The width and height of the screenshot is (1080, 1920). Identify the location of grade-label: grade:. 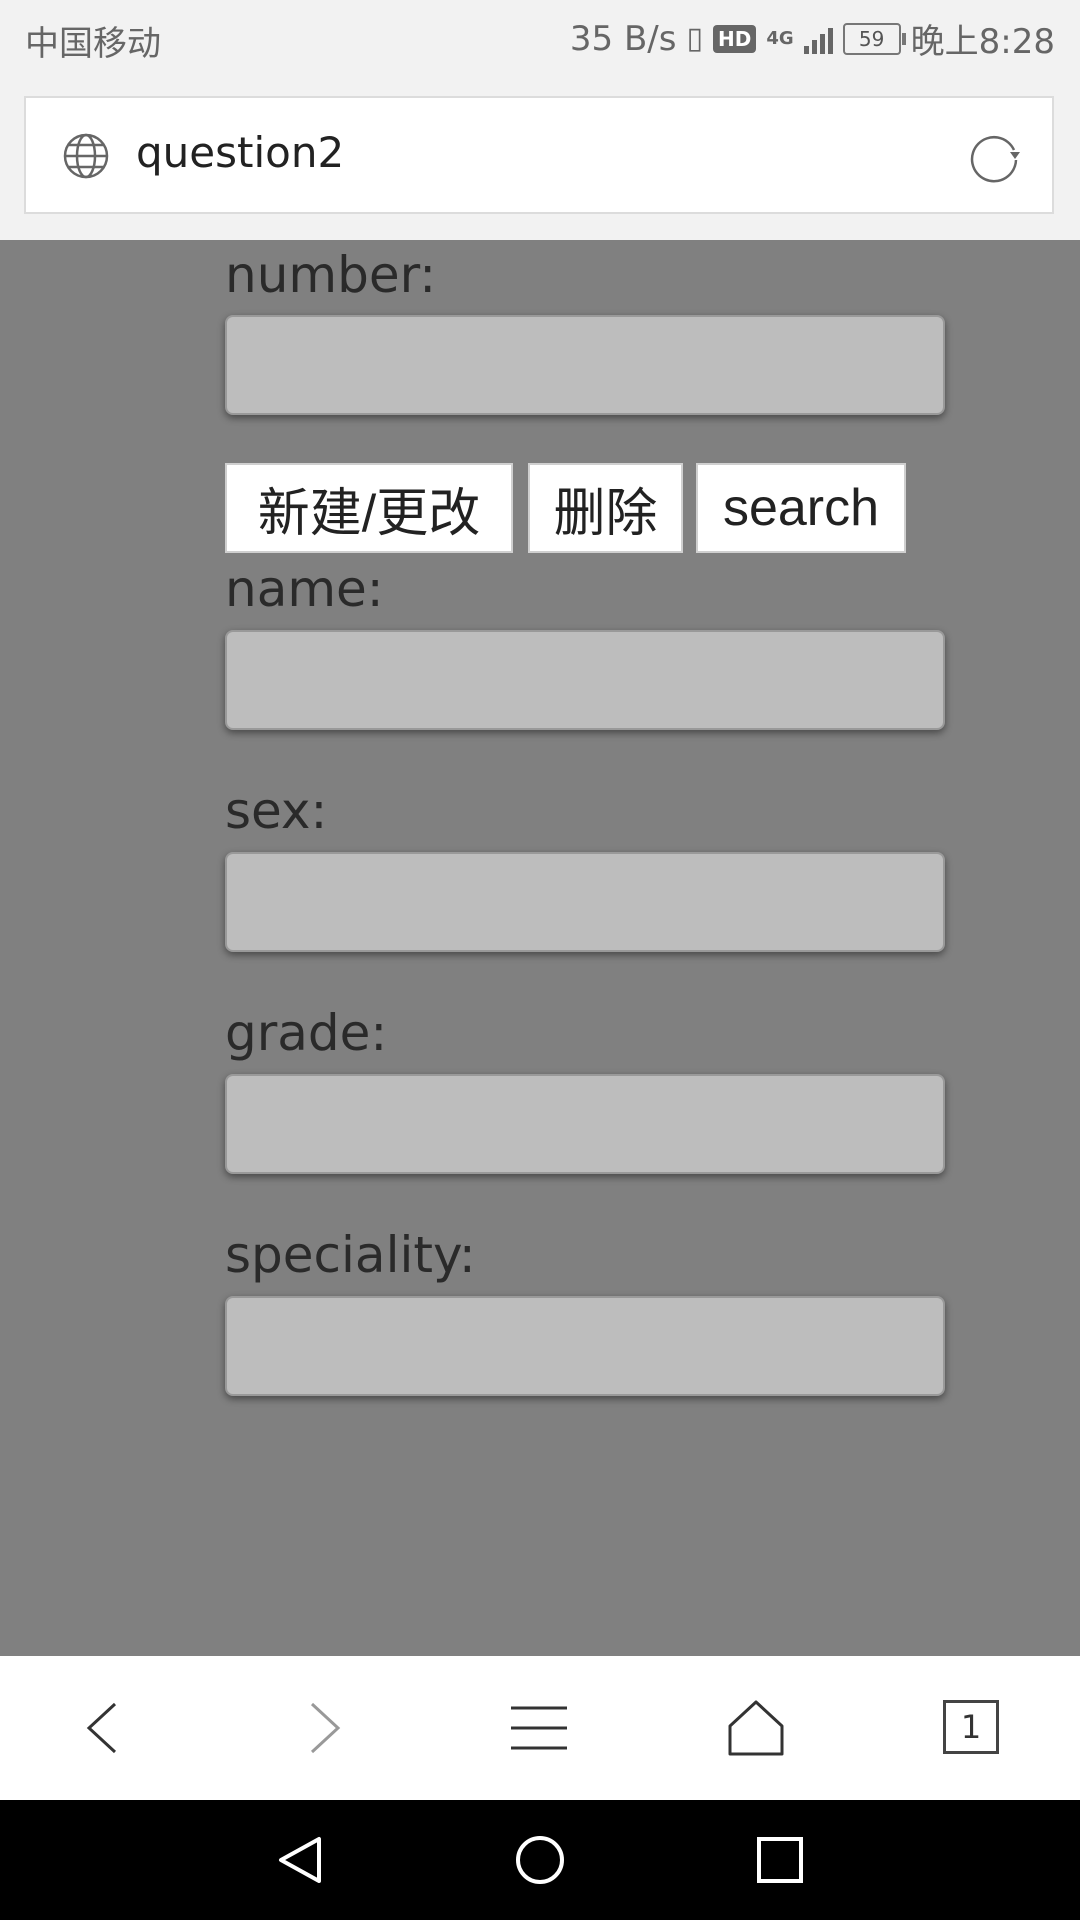
(306, 1033).